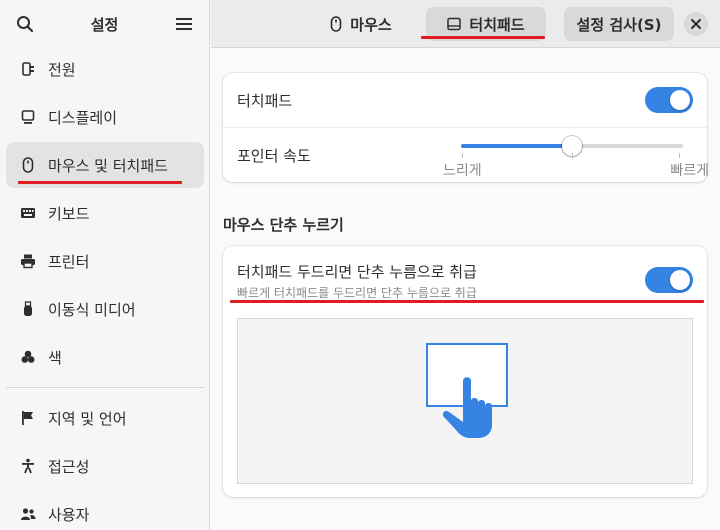  What do you see at coordinates (55, 357) in the screenshot?
I see `sidebar-item-label: 색` at bounding box center [55, 357].